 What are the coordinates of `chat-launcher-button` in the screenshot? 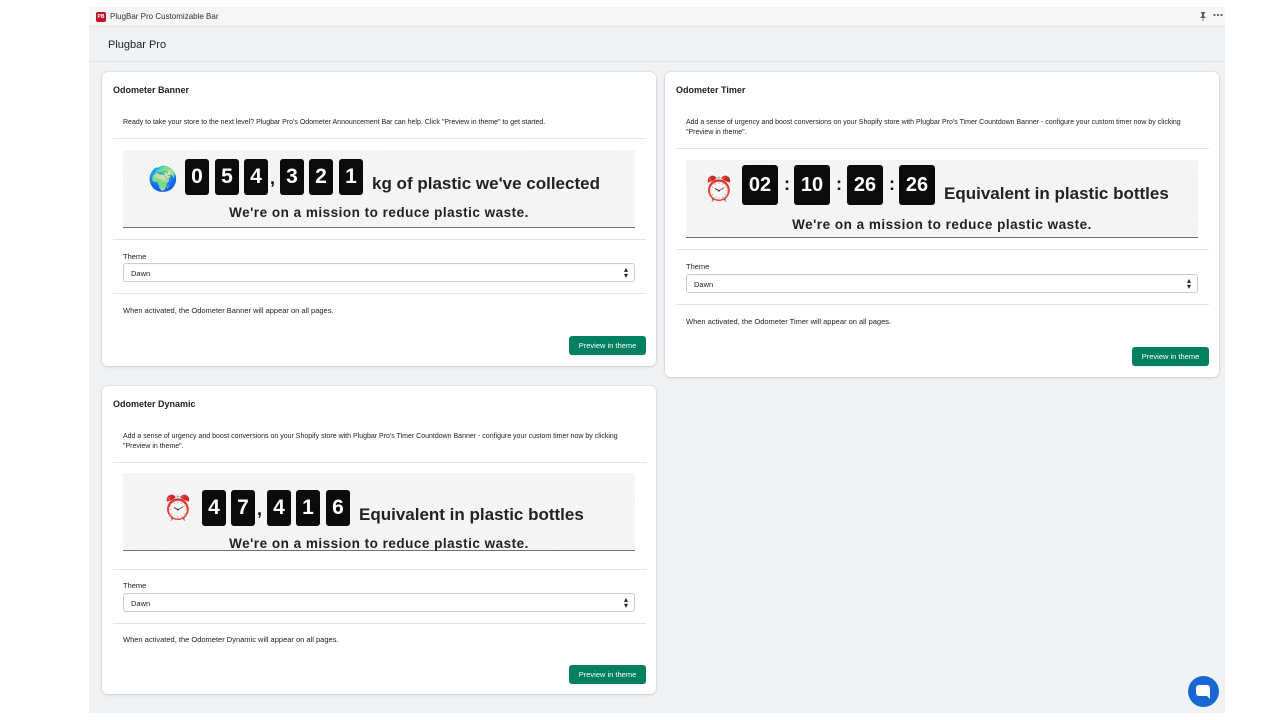 It's located at (1203, 691).